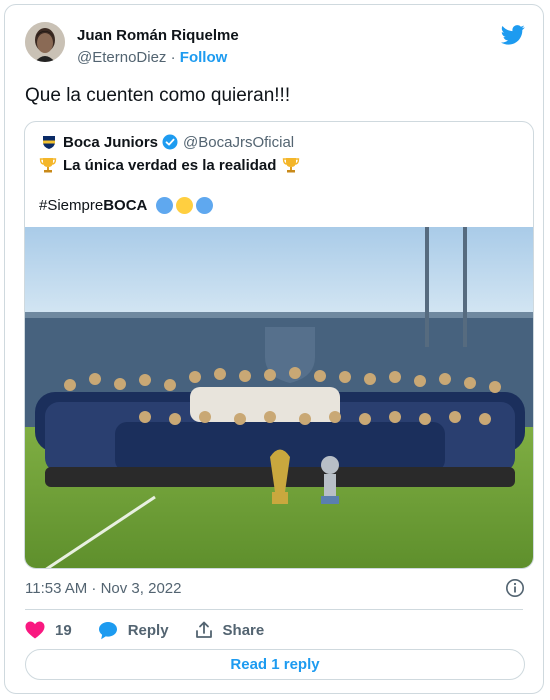 Image resolution: width=550 pixels, height=700 pixels. What do you see at coordinates (49, 142) in the screenshot?
I see `boca-crest-icon` at bounding box center [49, 142].